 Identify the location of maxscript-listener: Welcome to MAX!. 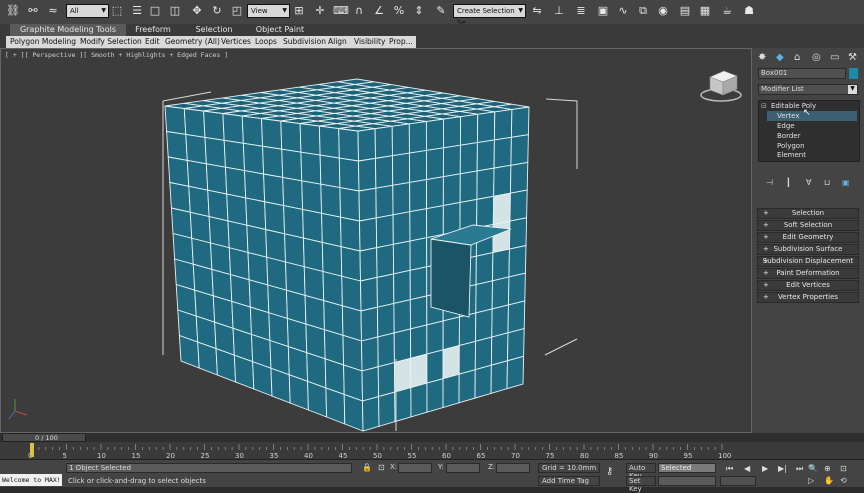
(31, 480).